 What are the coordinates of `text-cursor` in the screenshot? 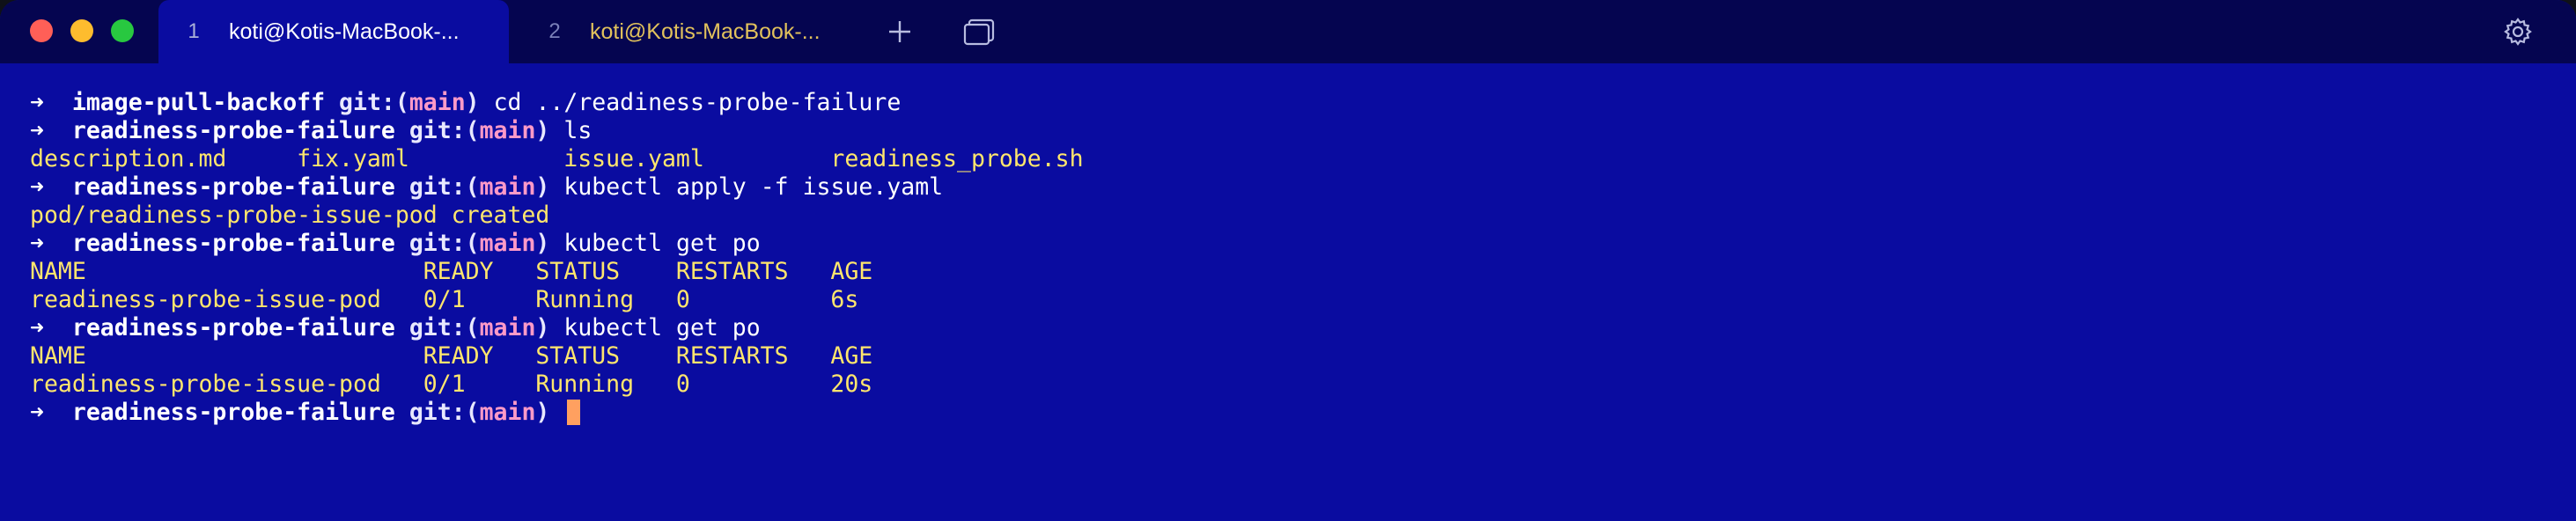 It's located at (574, 412).